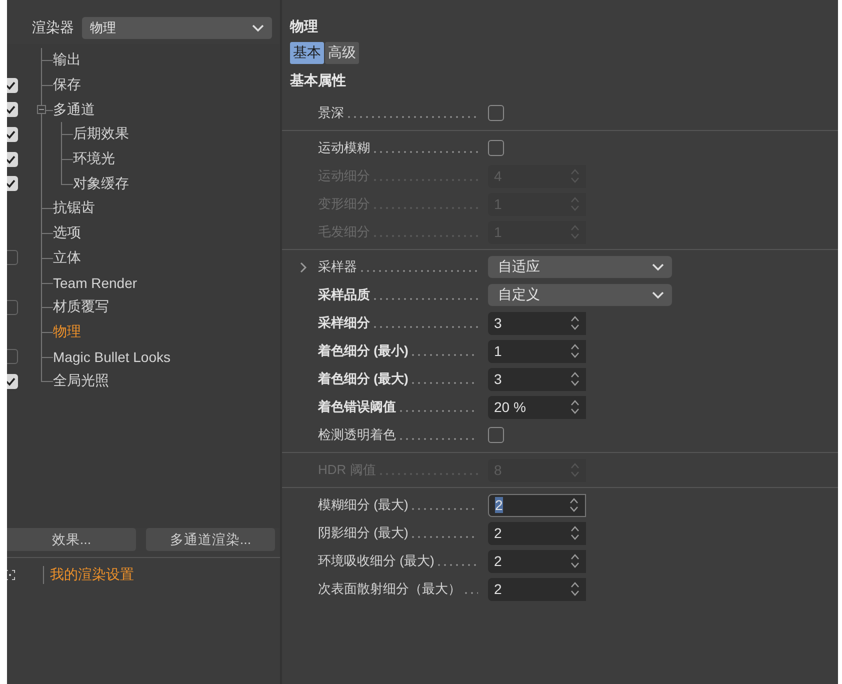 The width and height of the screenshot is (842, 684). I want to click on tree-item: 输出, so click(67, 60).